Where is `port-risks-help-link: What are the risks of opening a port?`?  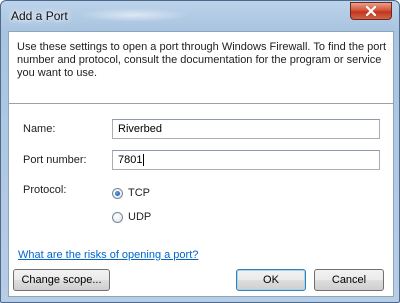 port-risks-help-link: What are the risks of opening a port? is located at coordinates (108, 255).